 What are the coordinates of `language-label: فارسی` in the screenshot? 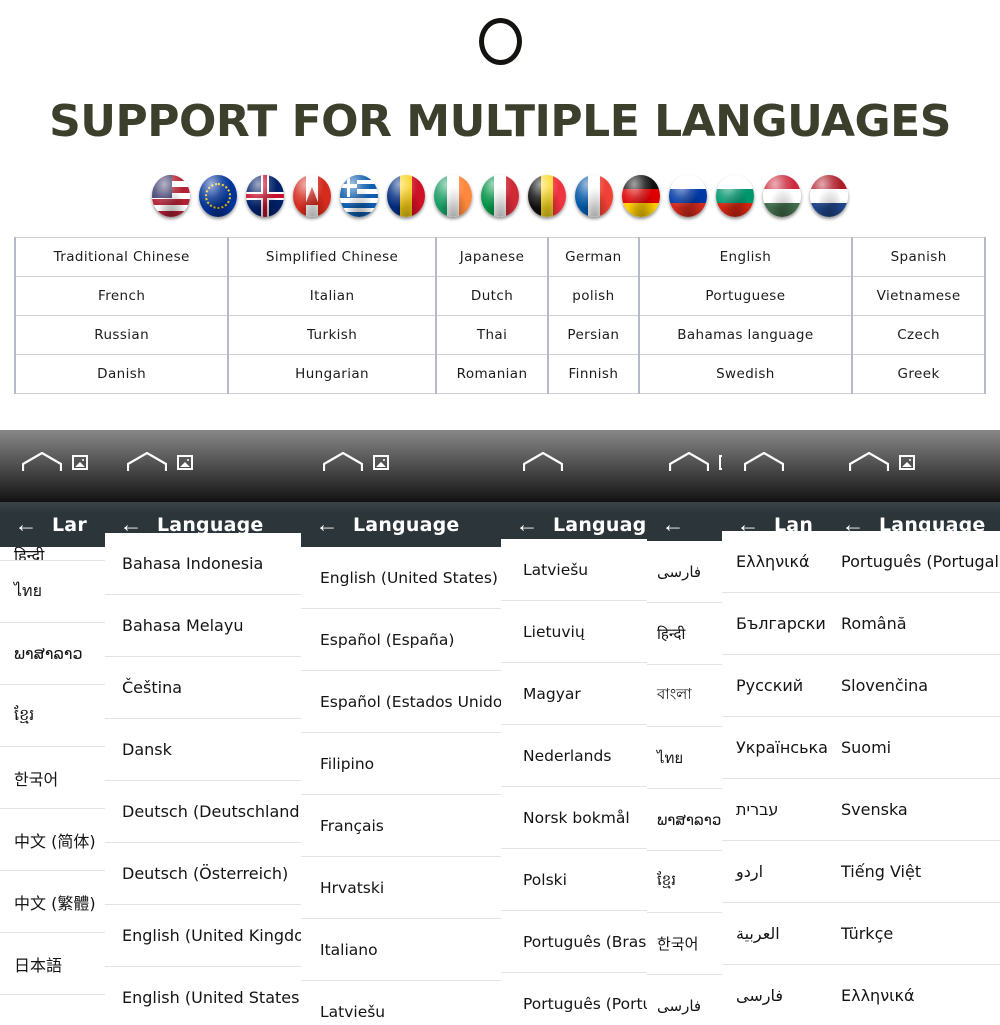 It's located at (759, 995).